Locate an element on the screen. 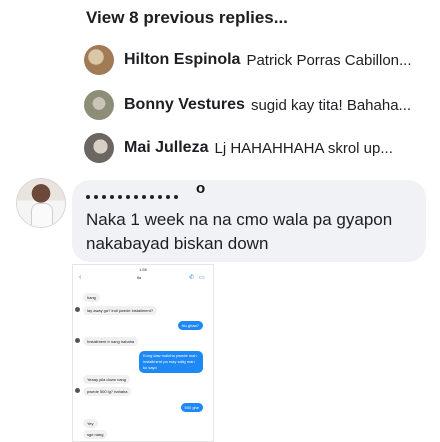 The width and height of the screenshot is (440, 442). chat-message-incoming: sge nang is located at coordinates (95, 434).